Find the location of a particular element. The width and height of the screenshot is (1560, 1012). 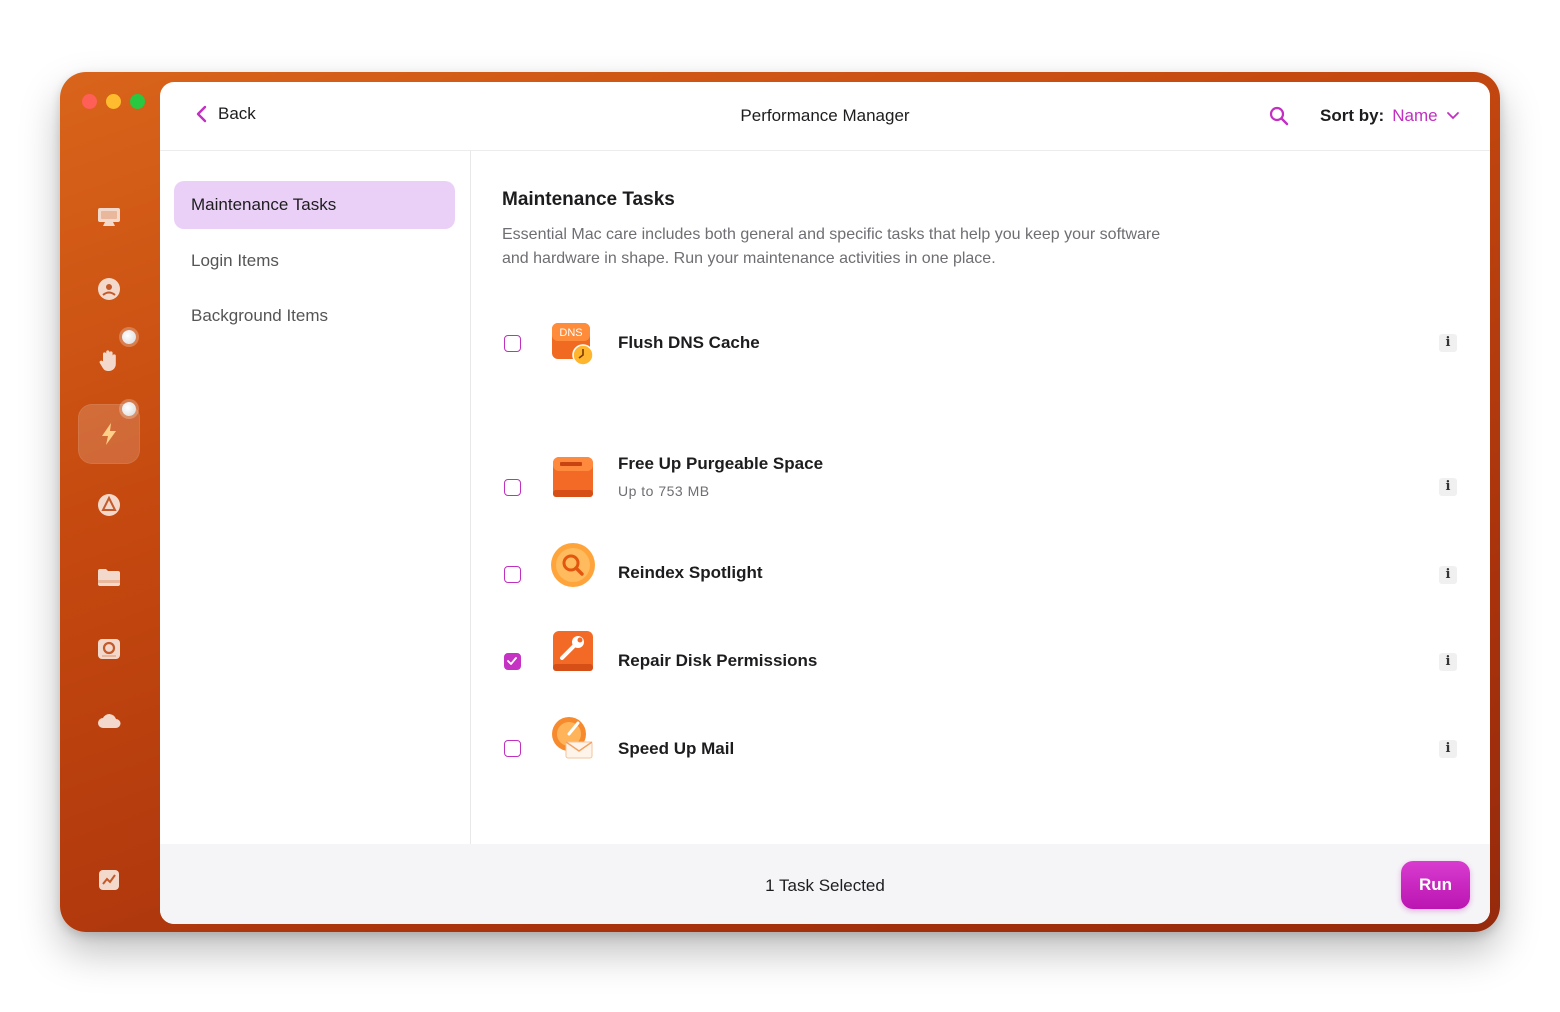

task-name: Reindex Spotlight is located at coordinates (690, 572).